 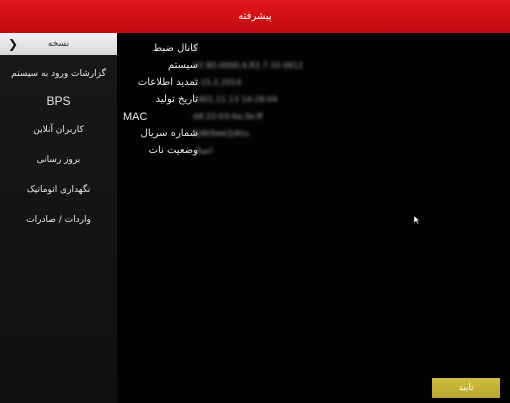 I want to click on build-date-label: تاریخ تولید, so click(x=176, y=99).